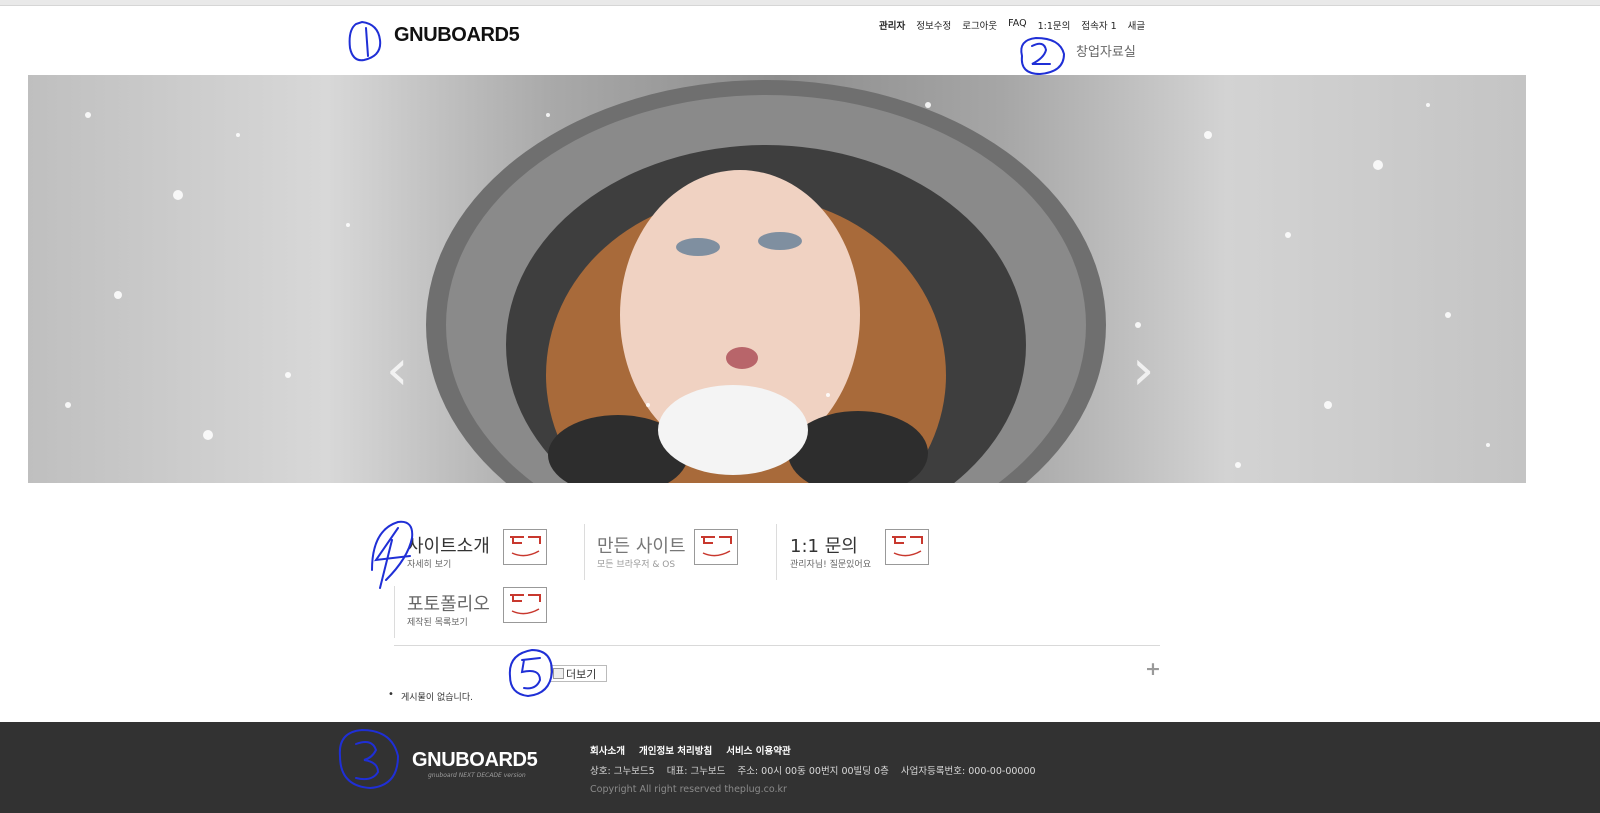  Describe the element at coordinates (1106, 50) in the screenshot. I see `menu-startup-resources: 창업자료실` at that location.